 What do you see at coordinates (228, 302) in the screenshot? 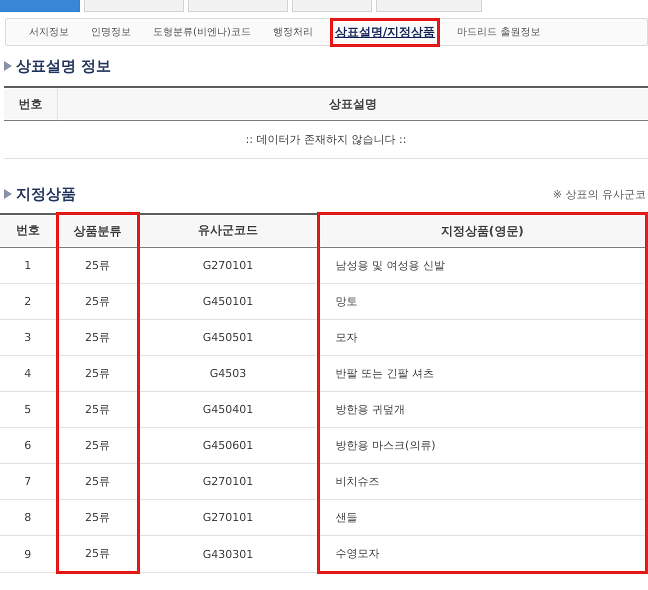
I see `table-cell: G450101` at bounding box center [228, 302].